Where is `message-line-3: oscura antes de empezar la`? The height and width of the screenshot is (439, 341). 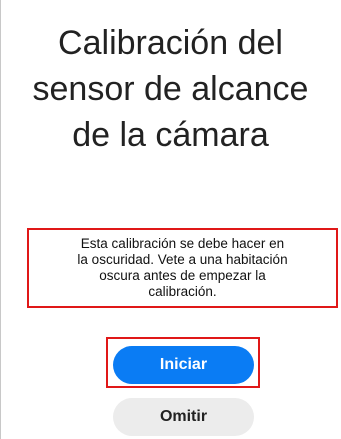 message-line-3: oscura antes de empezar la is located at coordinates (182, 275).